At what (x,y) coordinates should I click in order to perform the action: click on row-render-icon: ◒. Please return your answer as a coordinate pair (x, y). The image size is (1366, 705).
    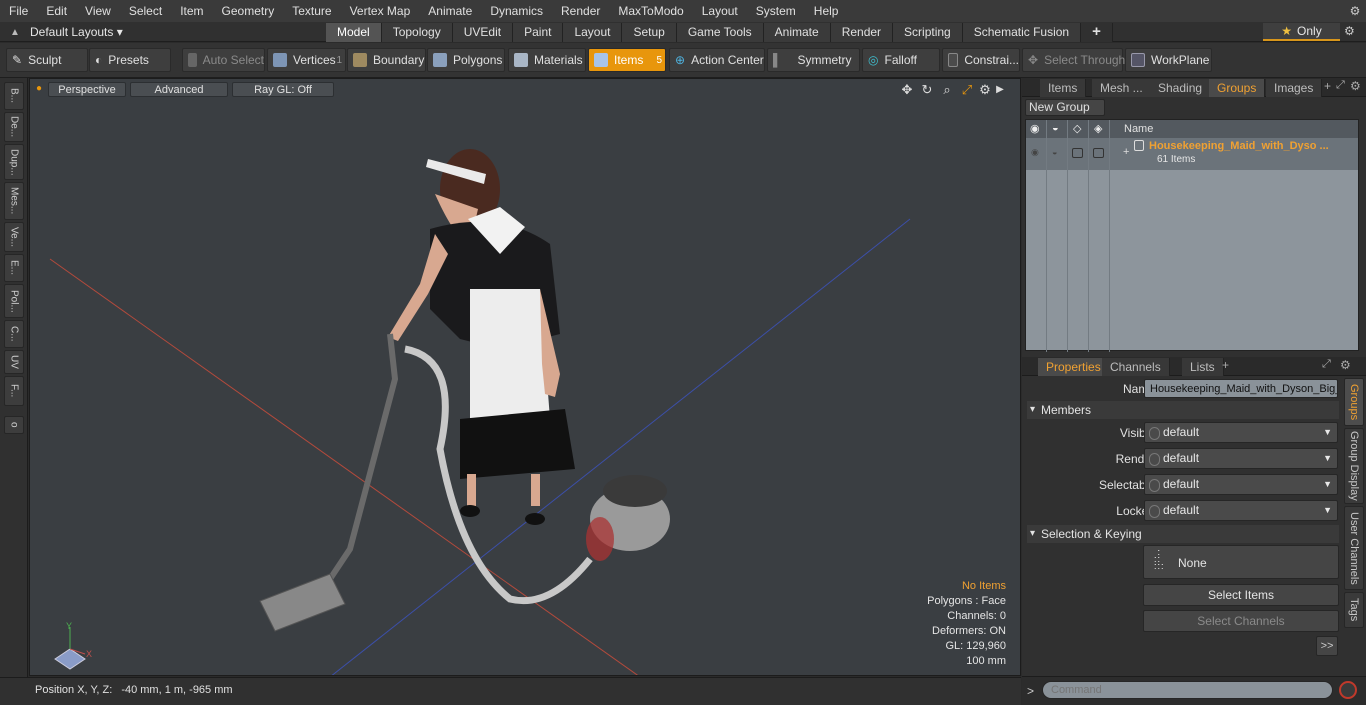
    Looking at the image, I should click on (1054, 152).